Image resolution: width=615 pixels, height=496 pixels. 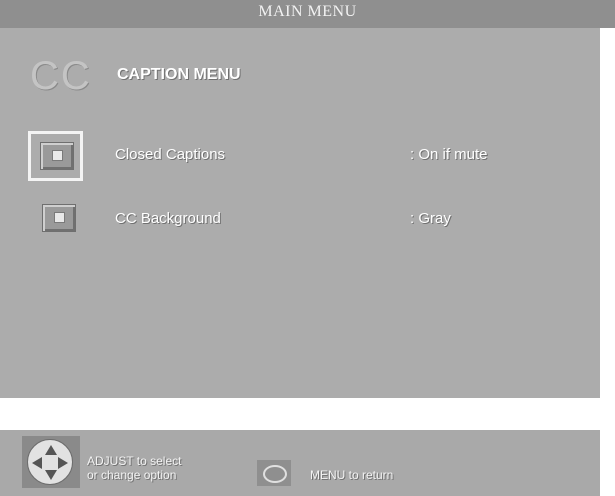 I want to click on dpad-icon, so click(x=51, y=462).